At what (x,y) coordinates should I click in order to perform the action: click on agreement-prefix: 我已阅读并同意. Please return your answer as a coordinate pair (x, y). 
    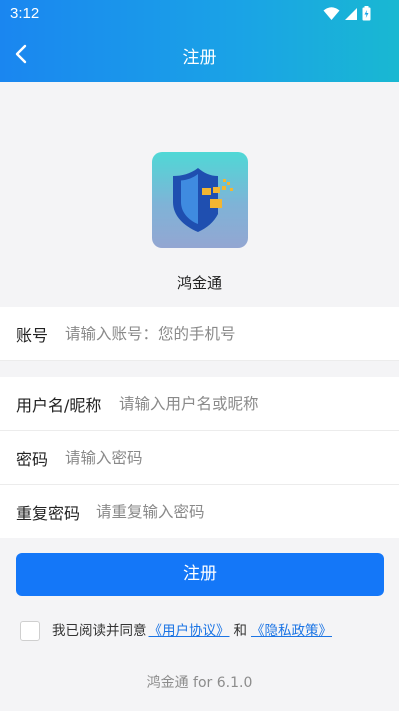
    Looking at the image, I should click on (99, 631).